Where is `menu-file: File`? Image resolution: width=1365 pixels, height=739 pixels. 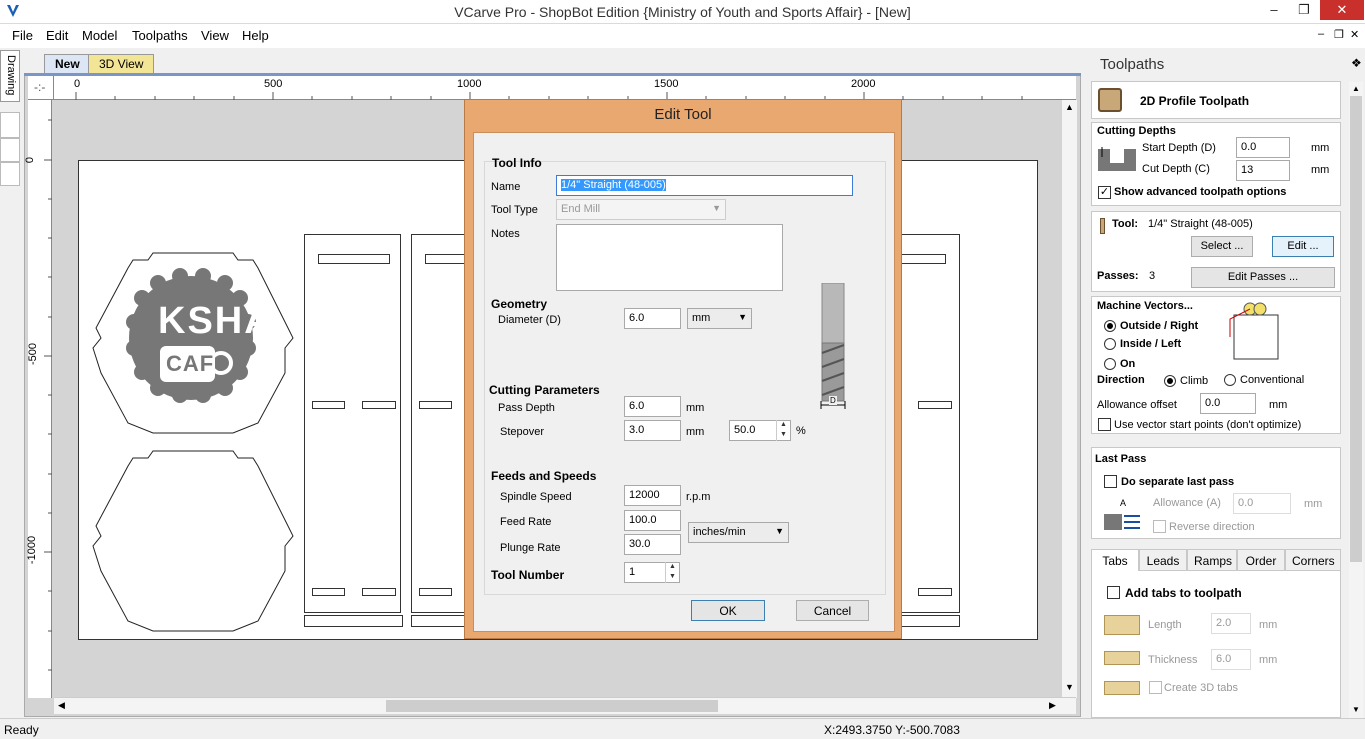
menu-file: File is located at coordinates (22, 35).